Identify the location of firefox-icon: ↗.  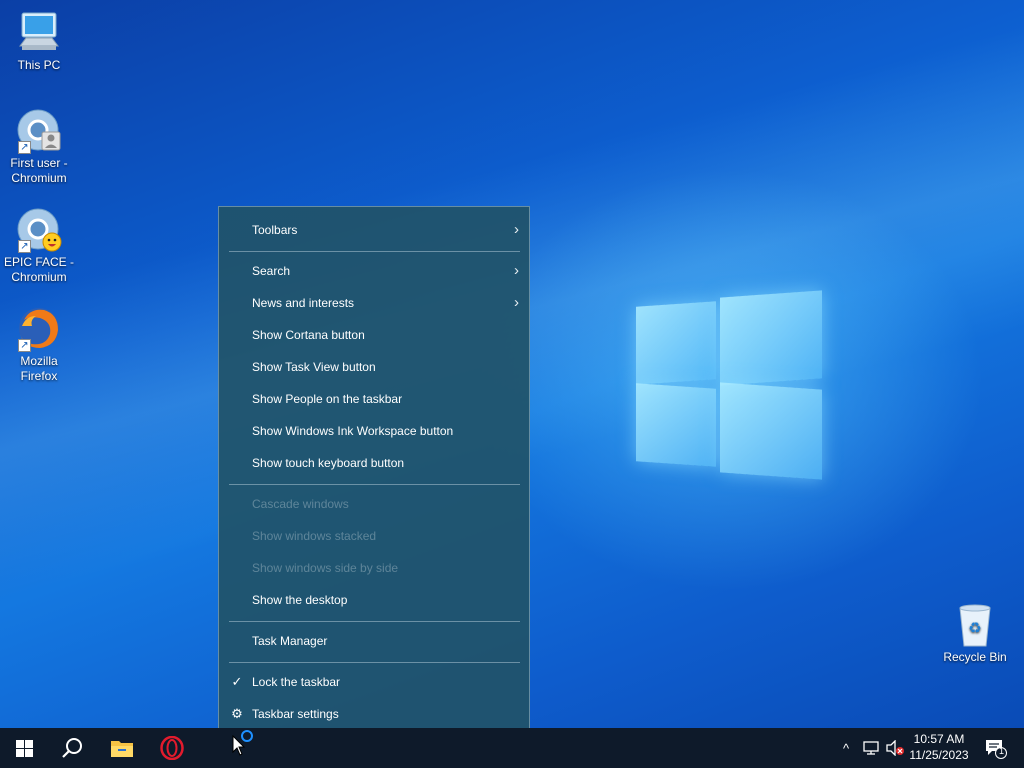
(39, 329).